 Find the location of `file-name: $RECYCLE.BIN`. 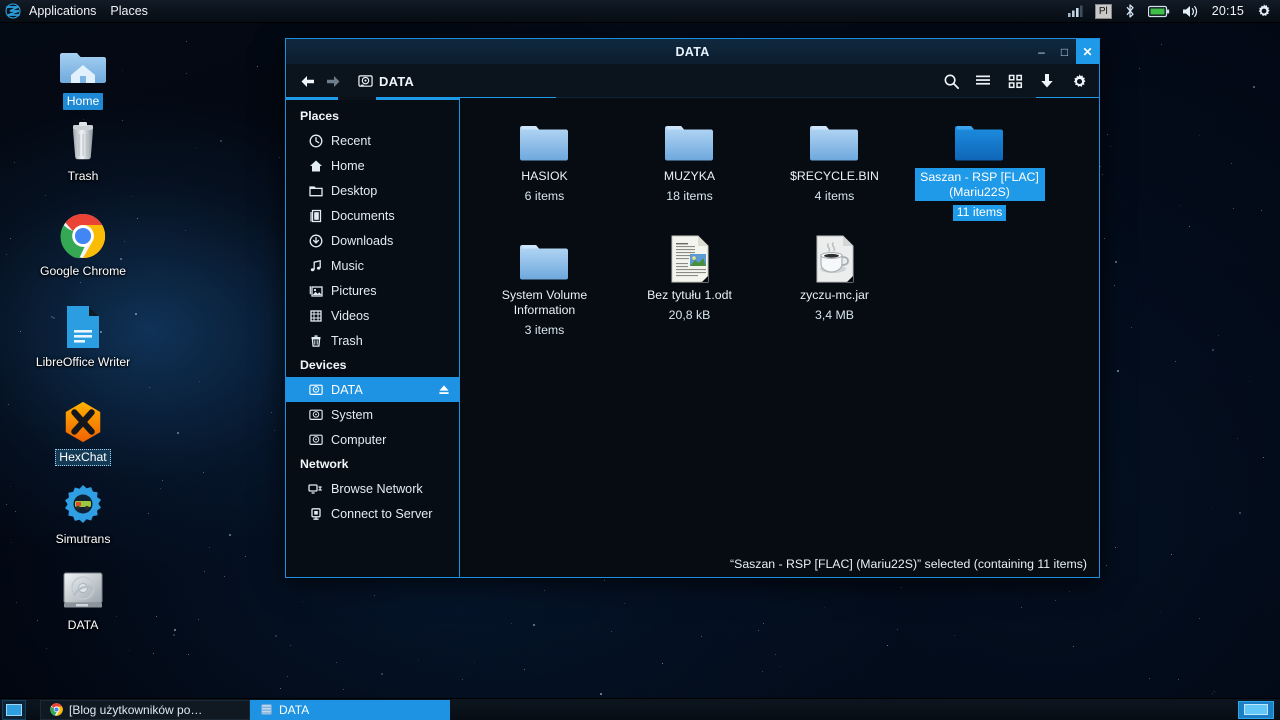

file-name: $RECYCLE.BIN is located at coordinates (834, 176).